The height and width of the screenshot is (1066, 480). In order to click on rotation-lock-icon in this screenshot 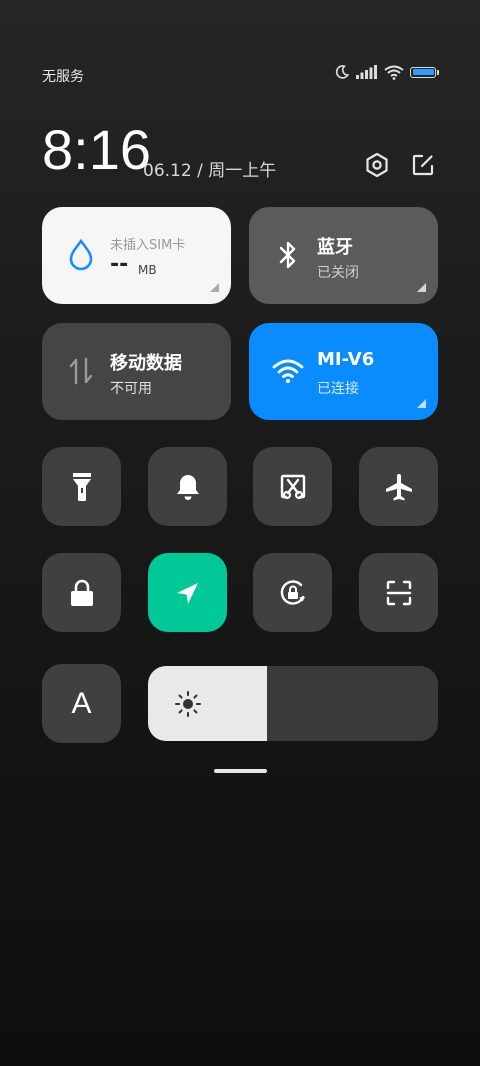, I will do `click(292, 592)`.